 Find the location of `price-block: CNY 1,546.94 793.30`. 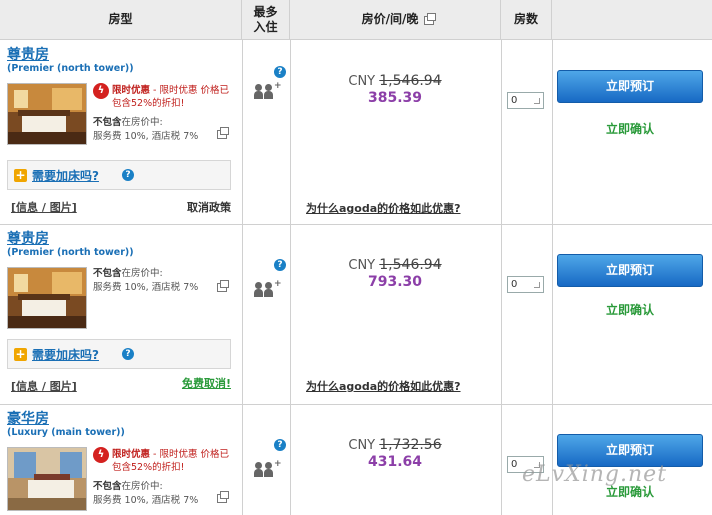

price-block: CNY 1,546.94 793.30 is located at coordinates (395, 273).